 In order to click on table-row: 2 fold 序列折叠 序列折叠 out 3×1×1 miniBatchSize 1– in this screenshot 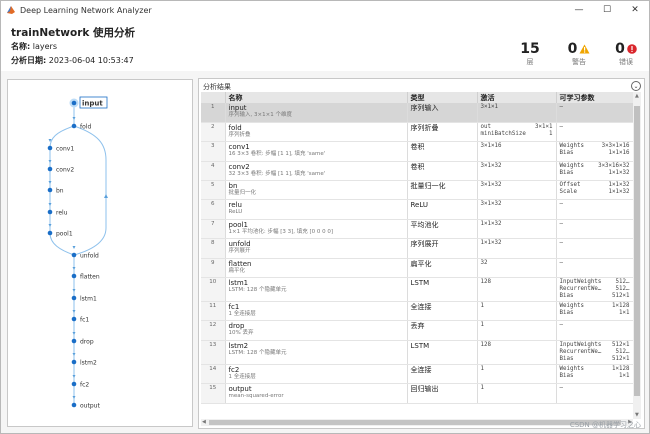, I will do `click(417, 132)`.